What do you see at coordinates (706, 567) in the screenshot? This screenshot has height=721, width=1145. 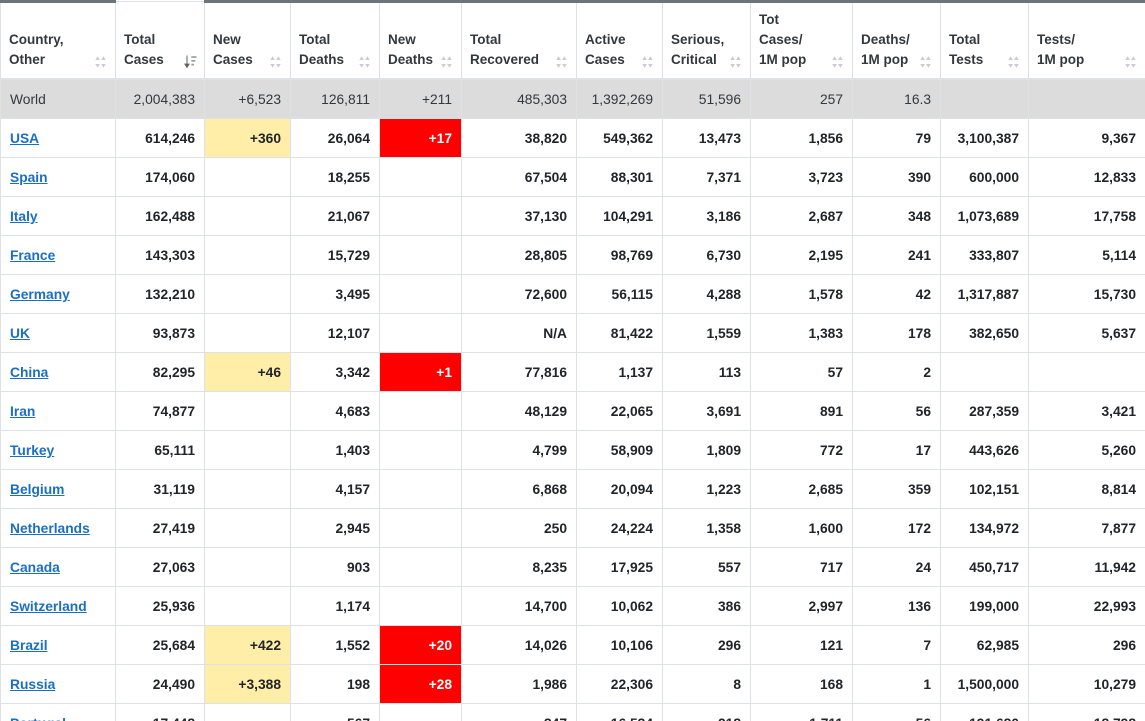 I see `cell-serious_critical: 557` at bounding box center [706, 567].